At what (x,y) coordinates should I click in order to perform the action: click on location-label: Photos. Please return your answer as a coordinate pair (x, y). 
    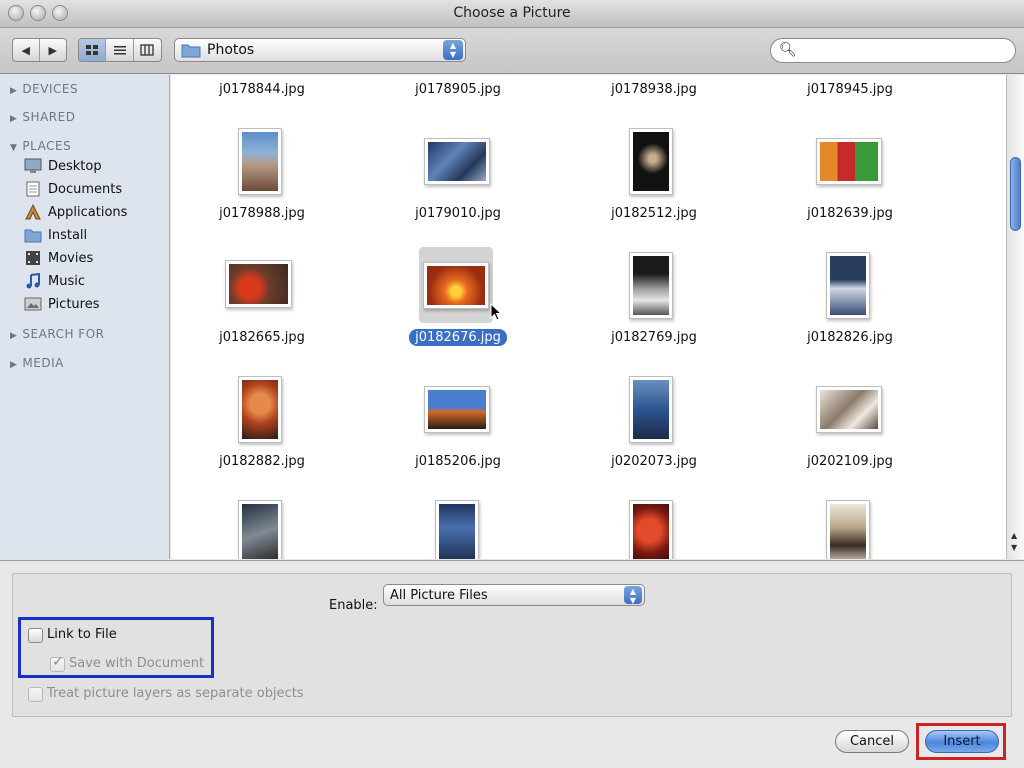
    Looking at the image, I should click on (231, 50).